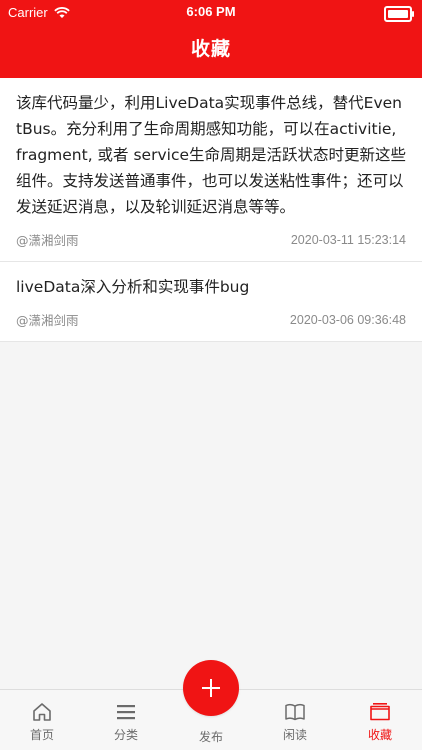  I want to click on battery-icon, so click(399, 14).